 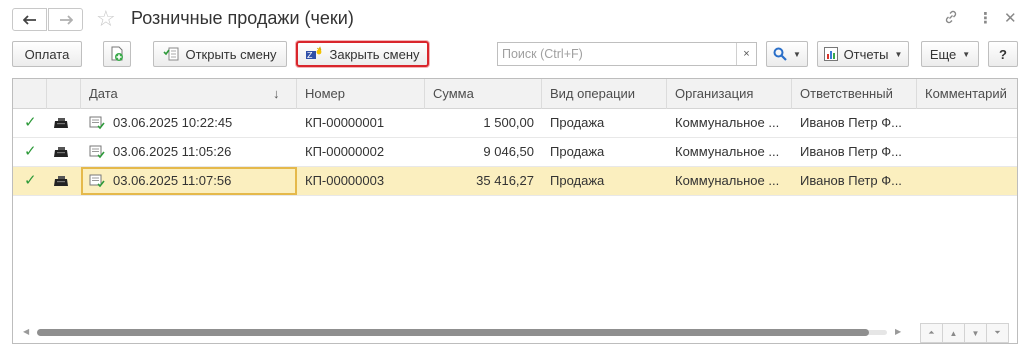 I want to click on close-shift-icon: Z, so click(x=314, y=54).